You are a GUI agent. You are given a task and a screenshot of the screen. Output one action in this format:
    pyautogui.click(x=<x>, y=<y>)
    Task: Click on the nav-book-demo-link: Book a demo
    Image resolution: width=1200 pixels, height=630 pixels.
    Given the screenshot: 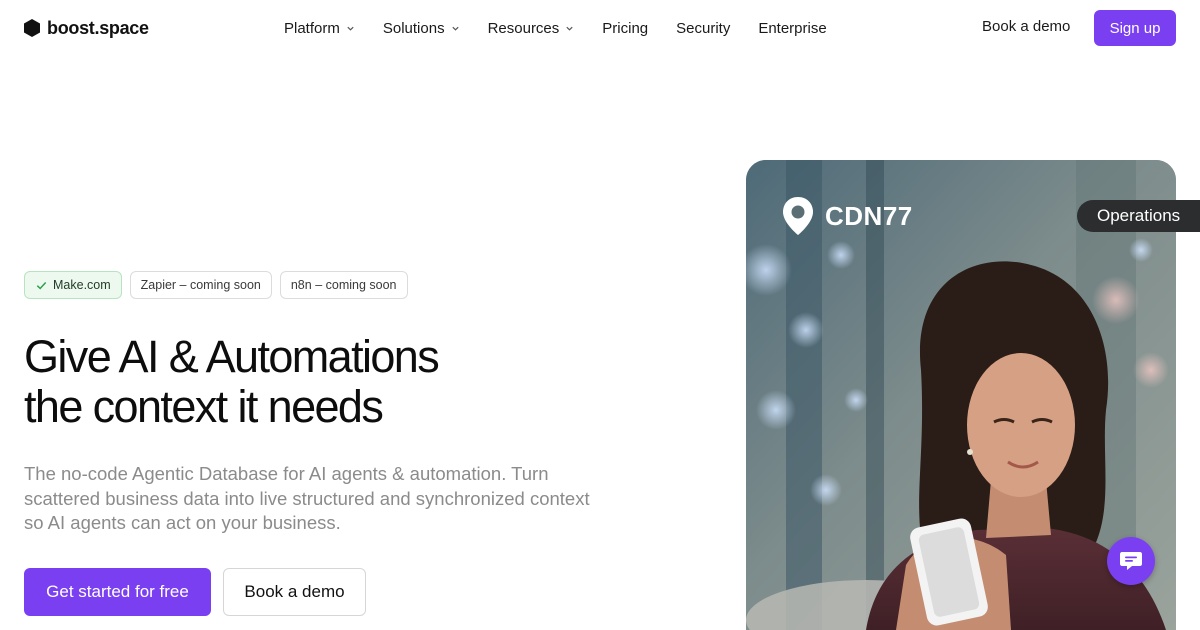 What is the action you would take?
    pyautogui.click(x=1026, y=26)
    